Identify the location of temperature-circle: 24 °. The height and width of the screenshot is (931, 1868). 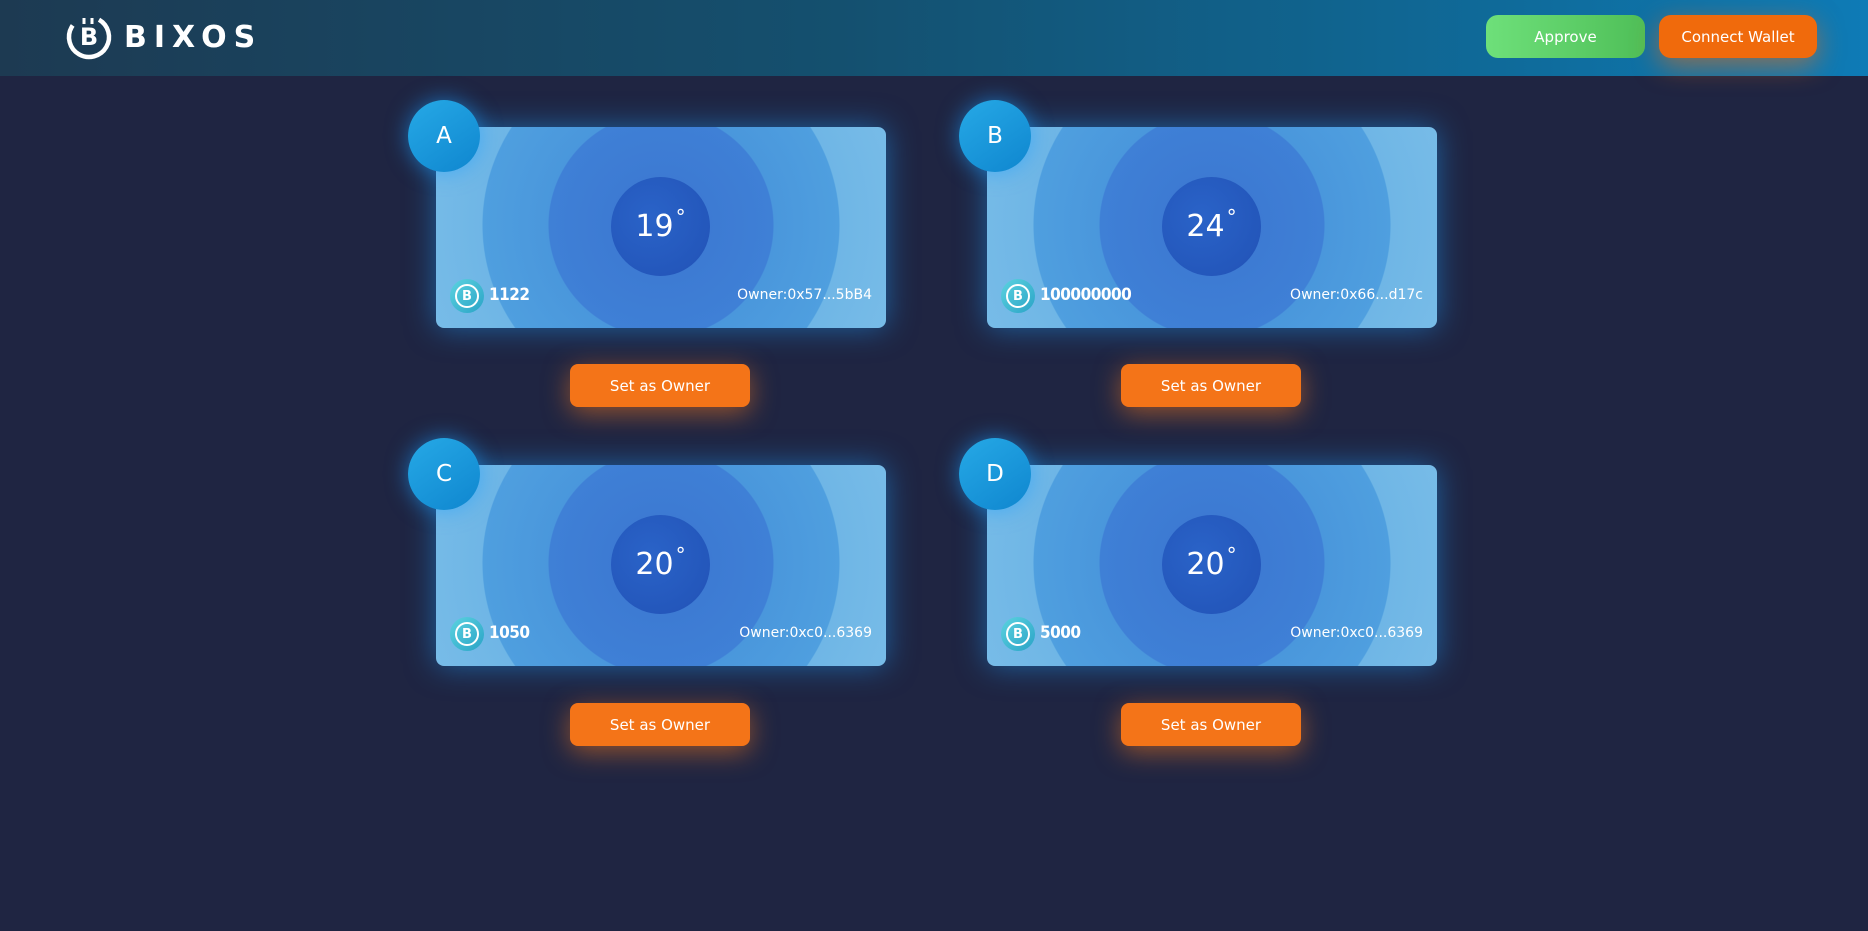
(1211, 226).